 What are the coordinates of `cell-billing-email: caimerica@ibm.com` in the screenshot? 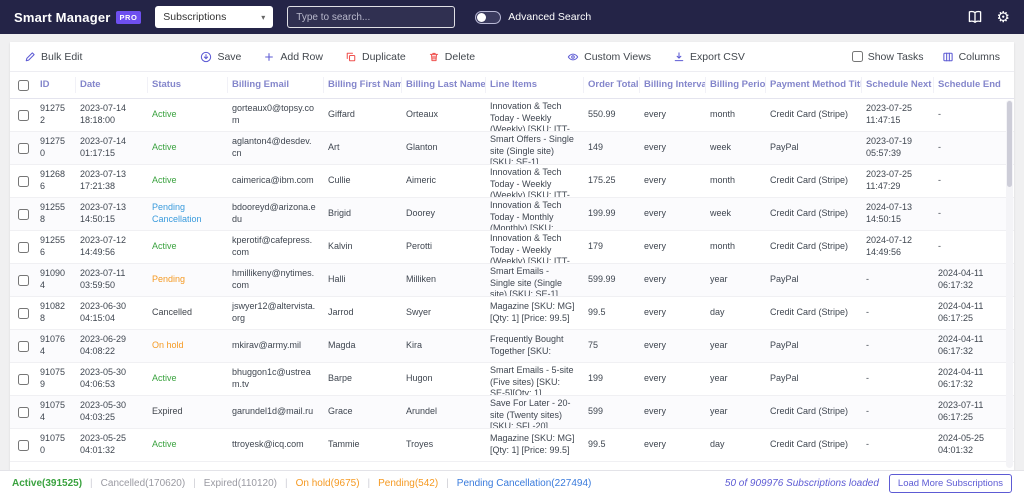 It's located at (276, 181).